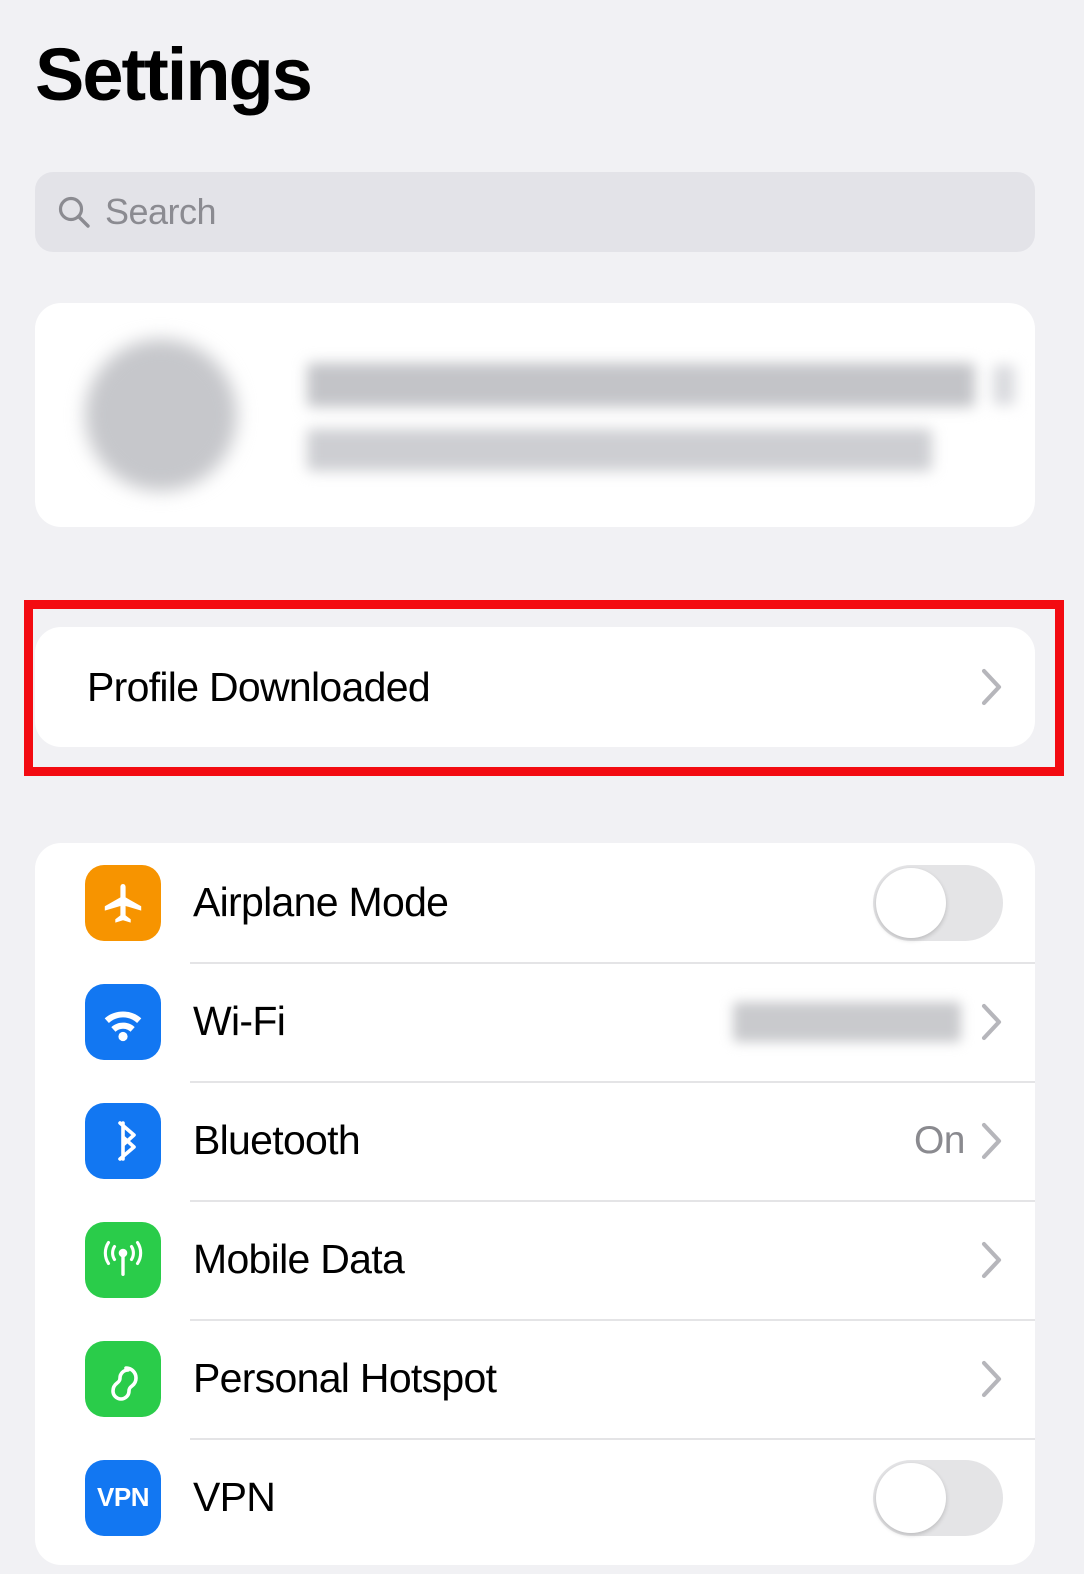  Describe the element at coordinates (161, 211) in the screenshot. I see `search-placeholder: Search` at that location.